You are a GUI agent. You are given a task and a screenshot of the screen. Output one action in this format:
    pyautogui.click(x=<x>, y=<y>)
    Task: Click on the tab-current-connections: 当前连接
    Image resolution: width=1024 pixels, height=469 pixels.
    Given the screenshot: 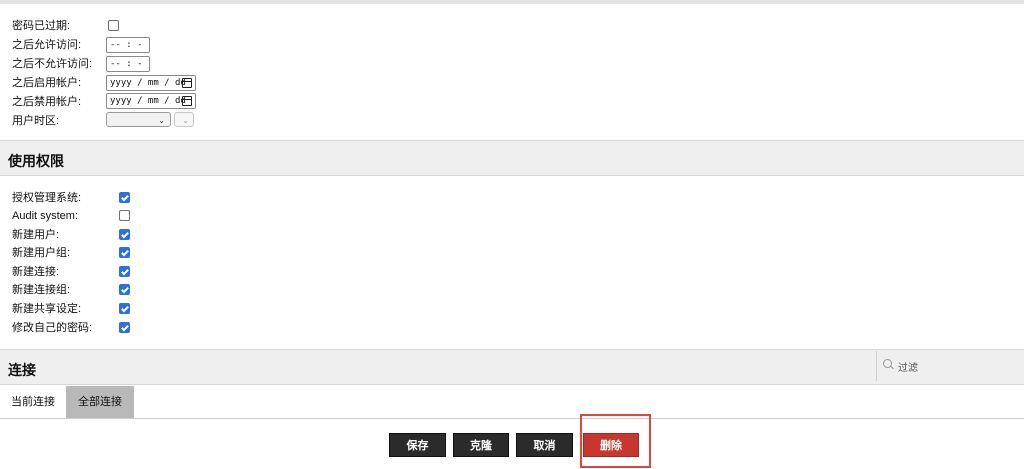 What is the action you would take?
    pyautogui.click(x=33, y=402)
    